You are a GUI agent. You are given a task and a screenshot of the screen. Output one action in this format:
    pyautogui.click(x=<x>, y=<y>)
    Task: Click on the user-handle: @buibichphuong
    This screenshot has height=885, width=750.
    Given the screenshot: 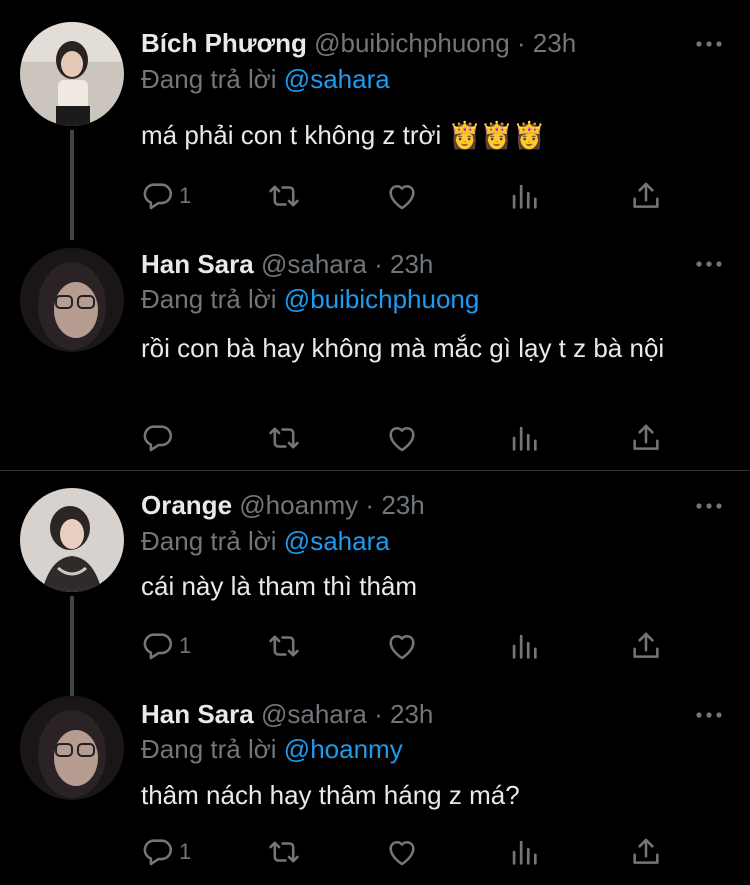 What is the action you would take?
    pyautogui.click(x=412, y=43)
    